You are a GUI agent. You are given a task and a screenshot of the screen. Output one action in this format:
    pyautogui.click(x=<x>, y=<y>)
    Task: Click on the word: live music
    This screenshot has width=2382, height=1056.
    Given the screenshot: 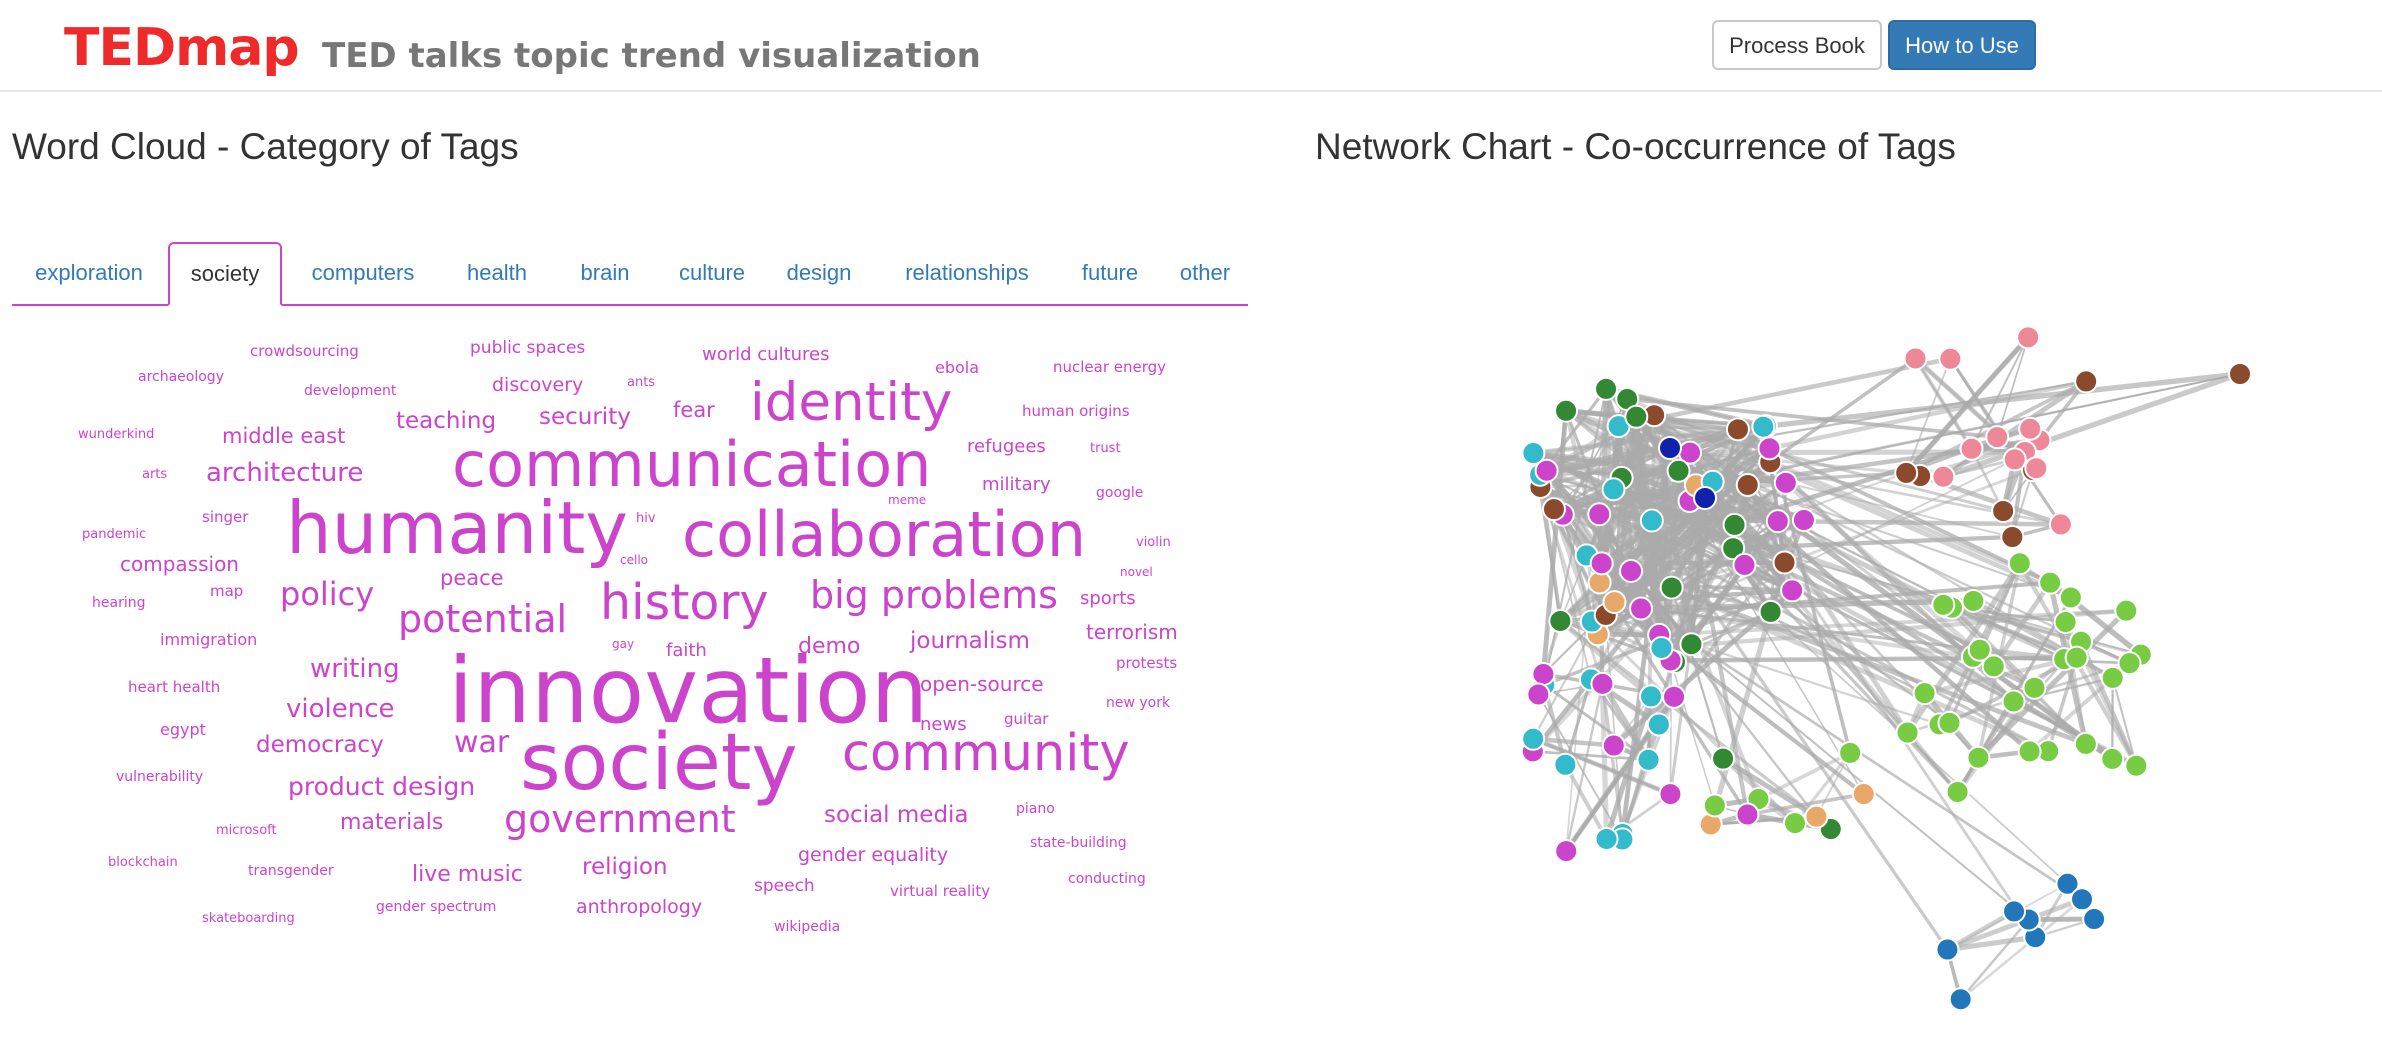 What is the action you would take?
    pyautogui.click(x=467, y=875)
    